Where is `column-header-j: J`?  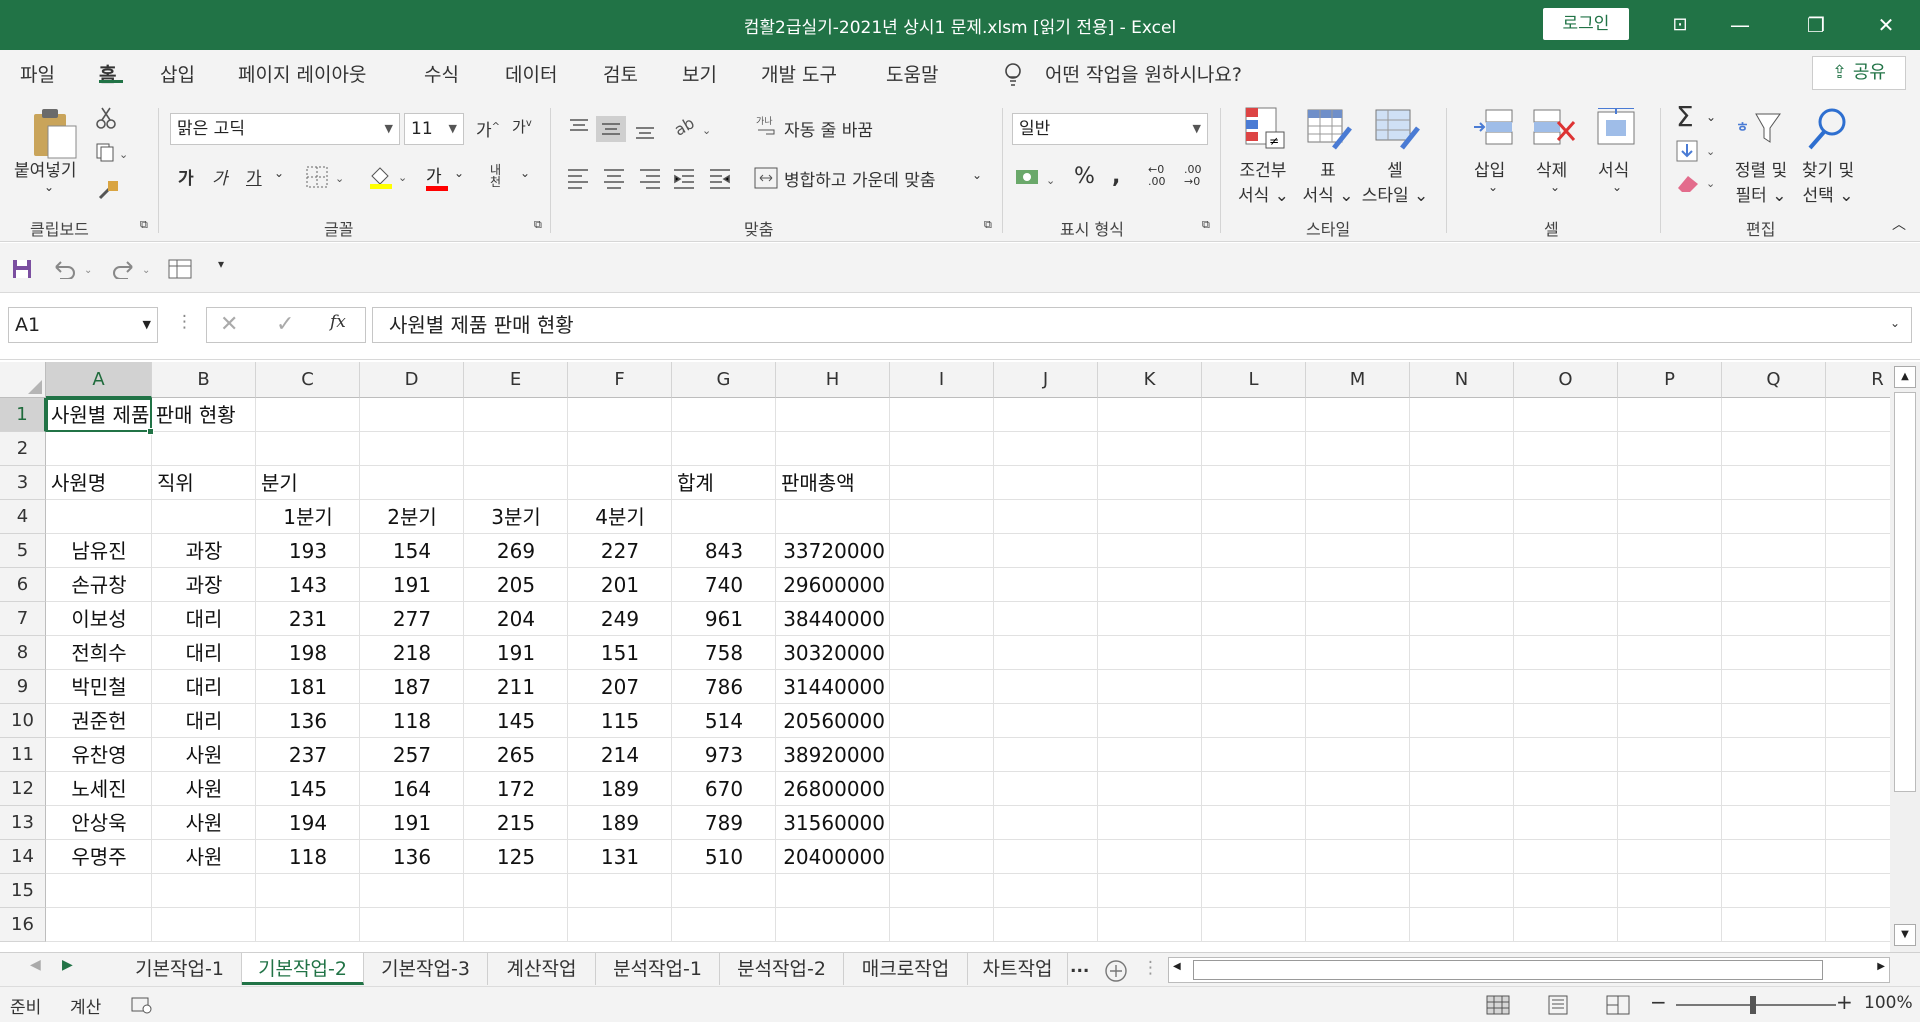 column-header-j: J is located at coordinates (1046, 380).